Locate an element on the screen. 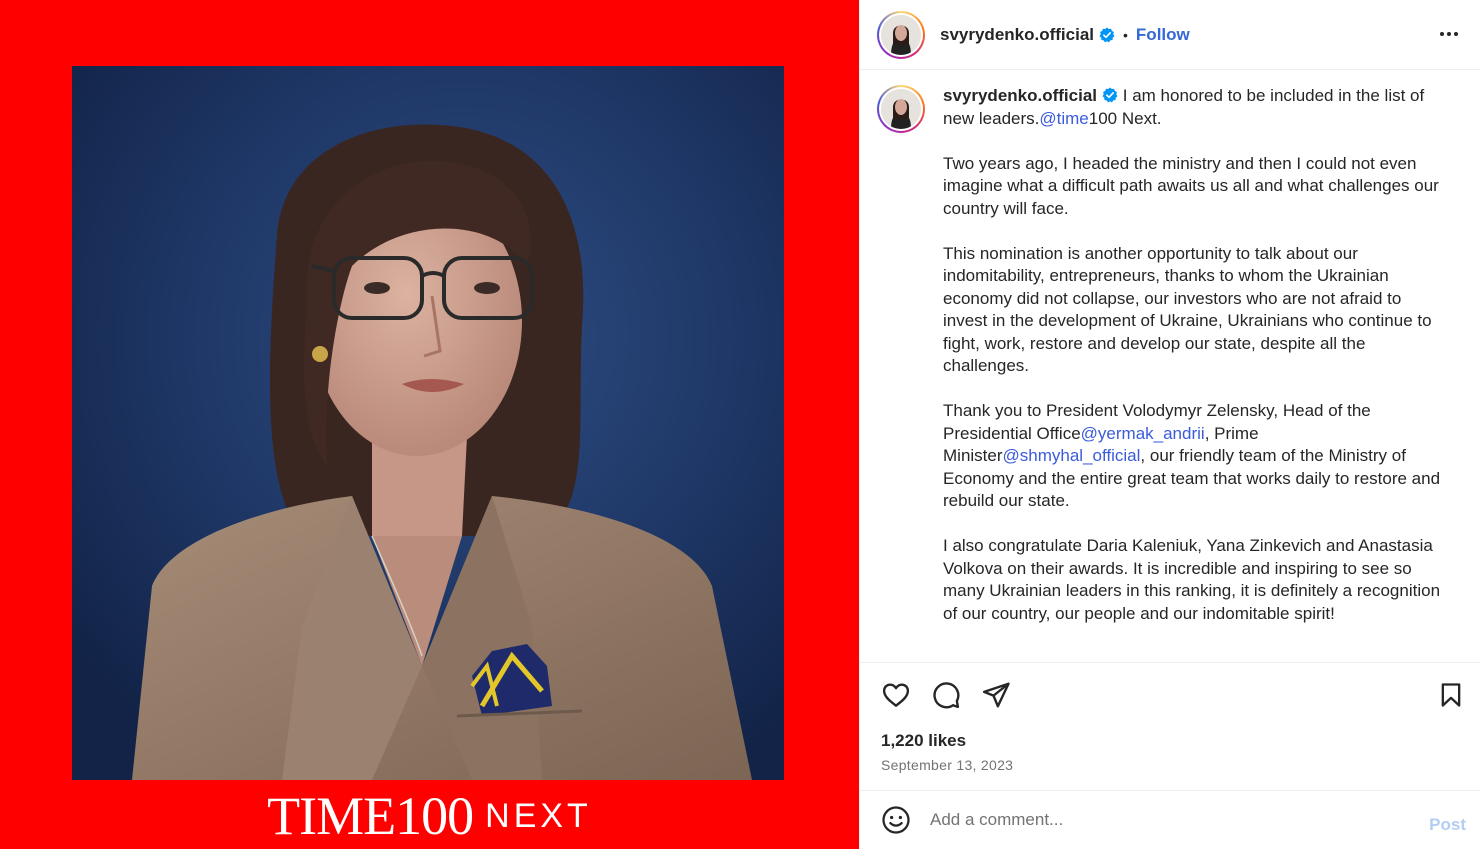 This screenshot has height=849, width=1480. share-icon is located at coordinates (996, 695).